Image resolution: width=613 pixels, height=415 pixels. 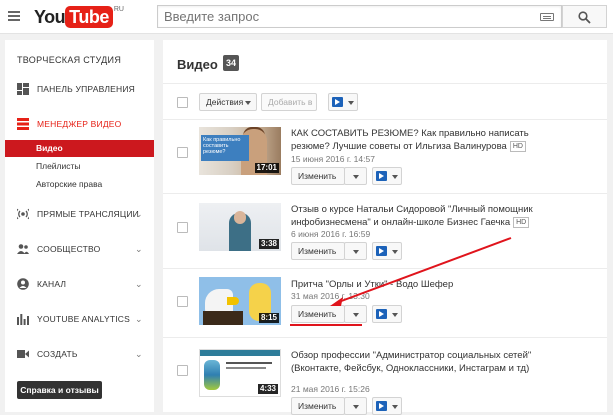 What do you see at coordinates (59, 390) in the screenshot?
I see `help-feedback-button: Справка и отзывы` at bounding box center [59, 390].